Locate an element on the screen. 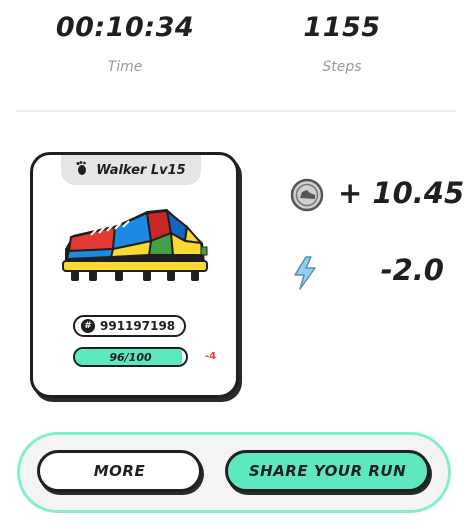  sneaker-image is located at coordinates (135, 244).